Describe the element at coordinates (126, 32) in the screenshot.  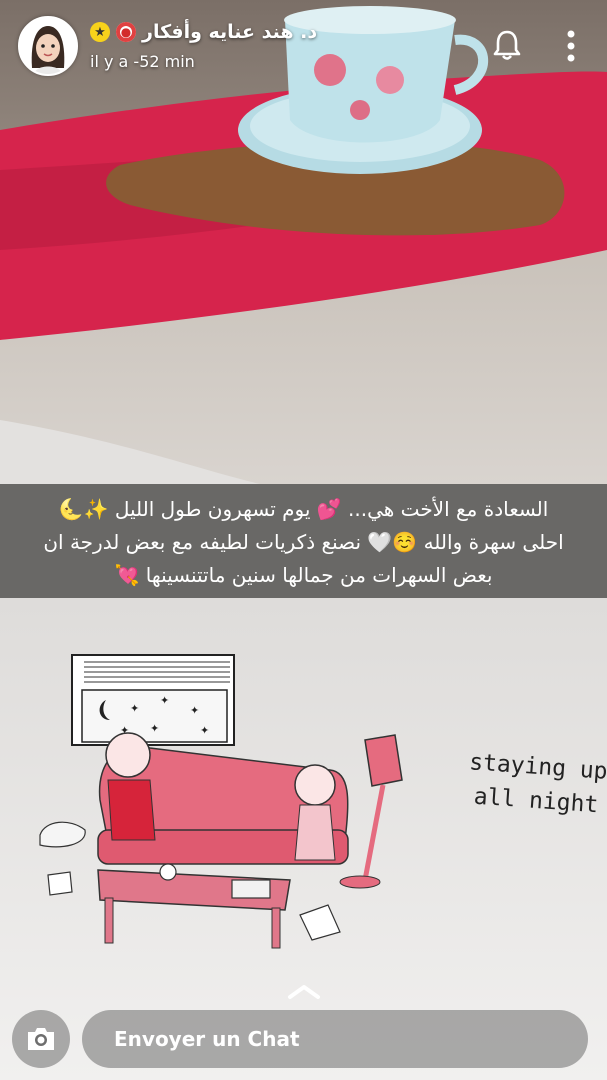
I see `target-emoji-icon: ●` at that location.